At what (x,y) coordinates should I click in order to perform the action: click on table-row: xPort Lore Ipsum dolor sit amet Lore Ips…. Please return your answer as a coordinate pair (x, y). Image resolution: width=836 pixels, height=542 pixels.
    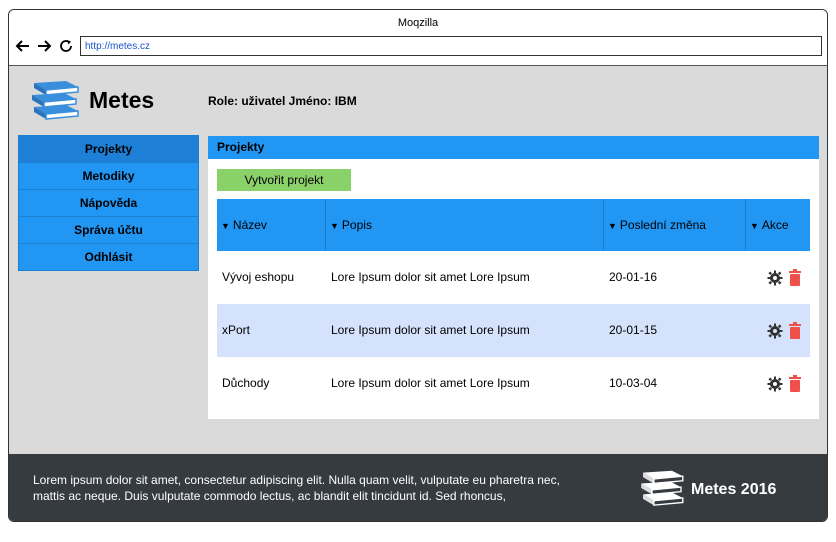
    Looking at the image, I should click on (513, 330).